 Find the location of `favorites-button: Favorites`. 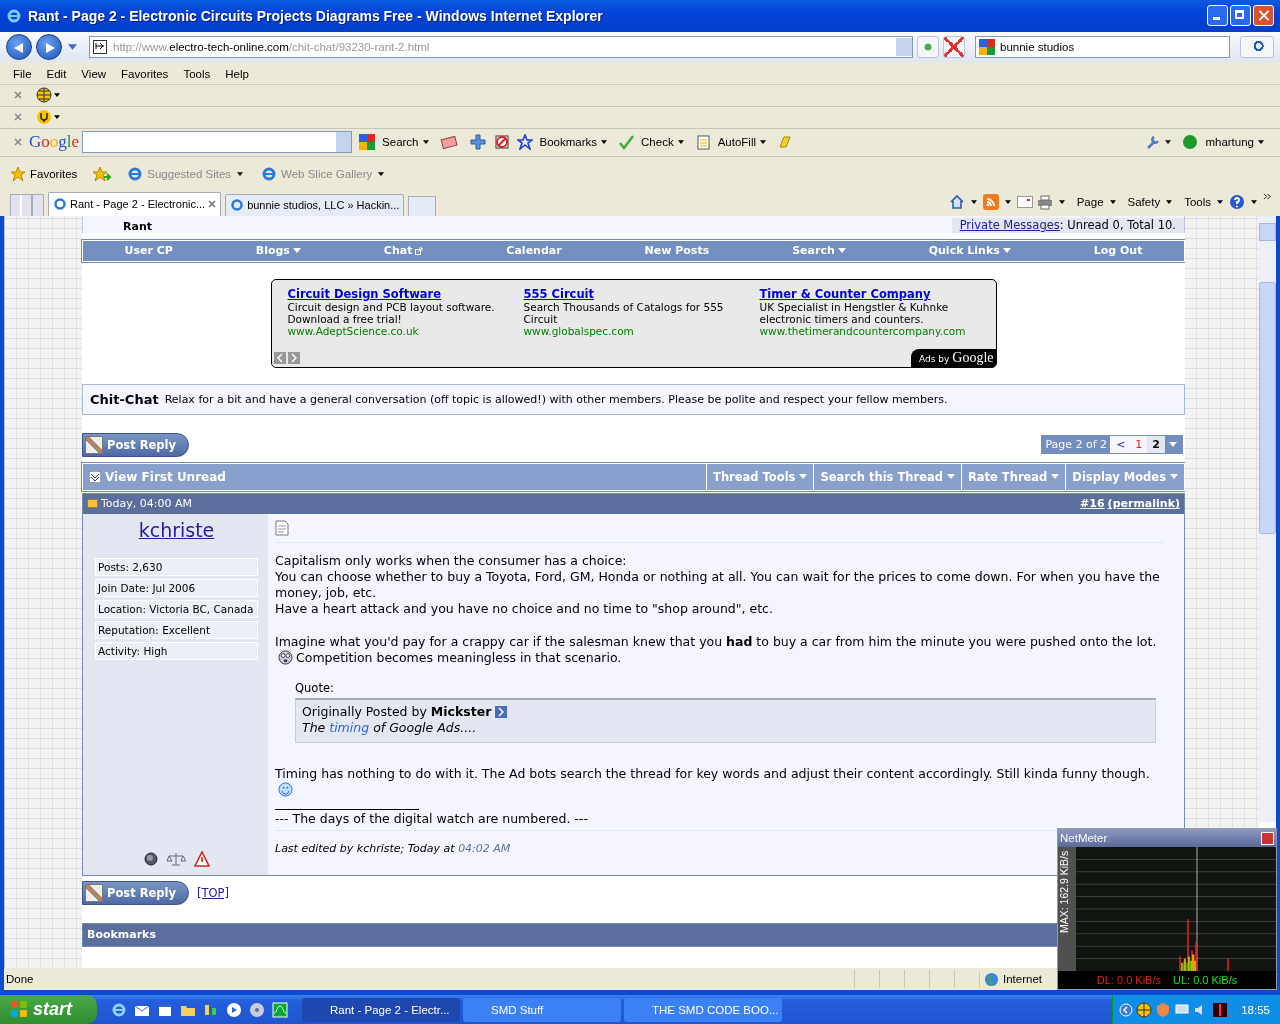

favorites-button: Favorites is located at coordinates (54, 173).